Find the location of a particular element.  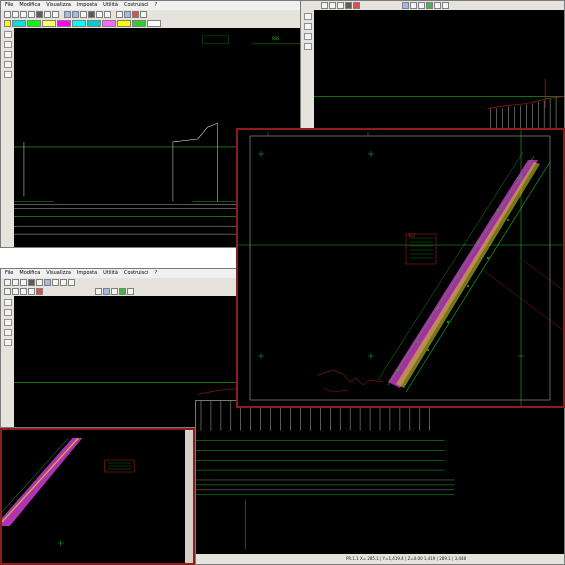

tr-zoom-icon is located at coordinates (405, 5).